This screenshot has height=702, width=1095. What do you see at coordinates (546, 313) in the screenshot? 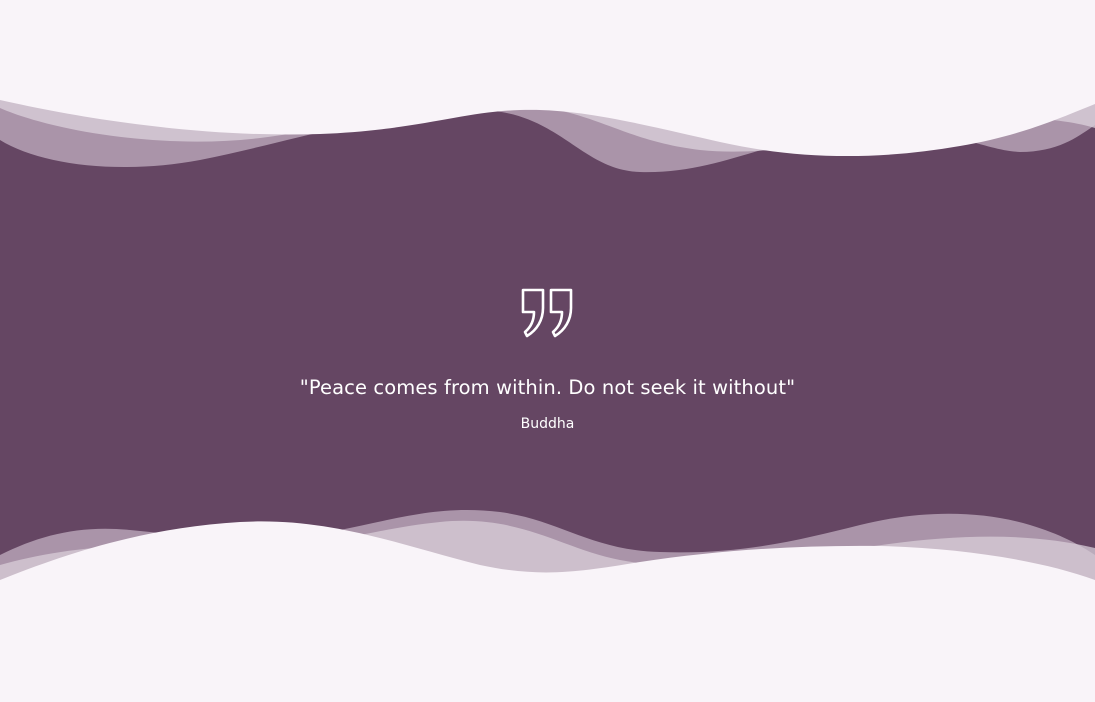
I see `closing-quote-icon` at bounding box center [546, 313].